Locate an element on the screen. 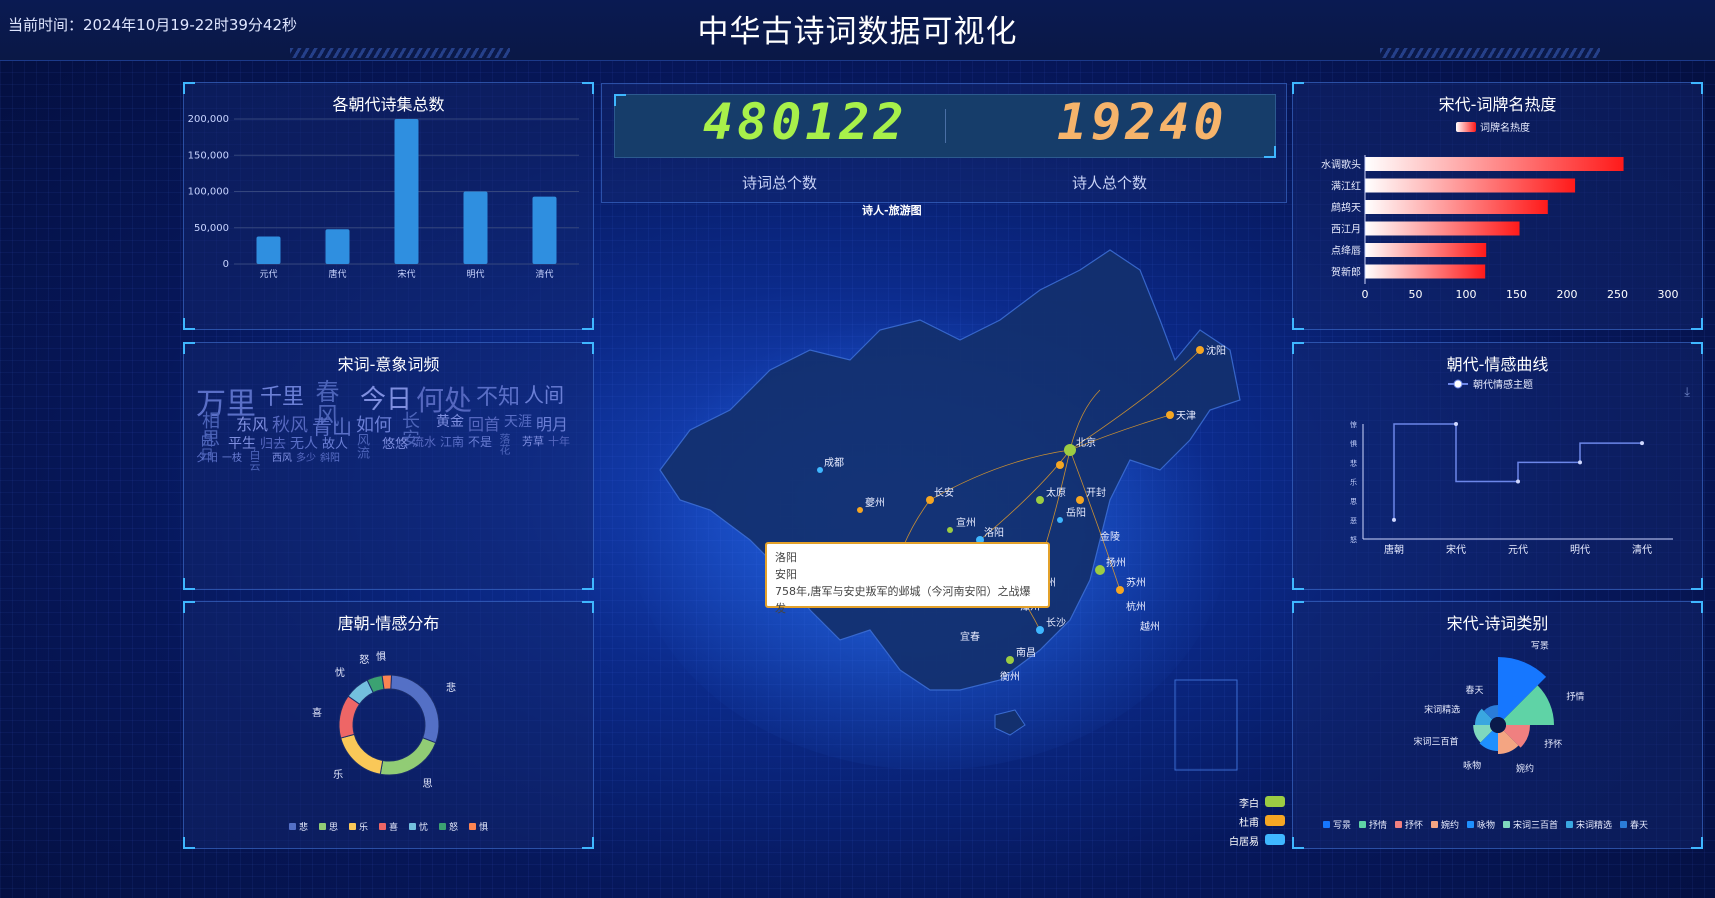 The image size is (1715, 898). slice-label: 抒情 is located at coordinates (1575, 697).